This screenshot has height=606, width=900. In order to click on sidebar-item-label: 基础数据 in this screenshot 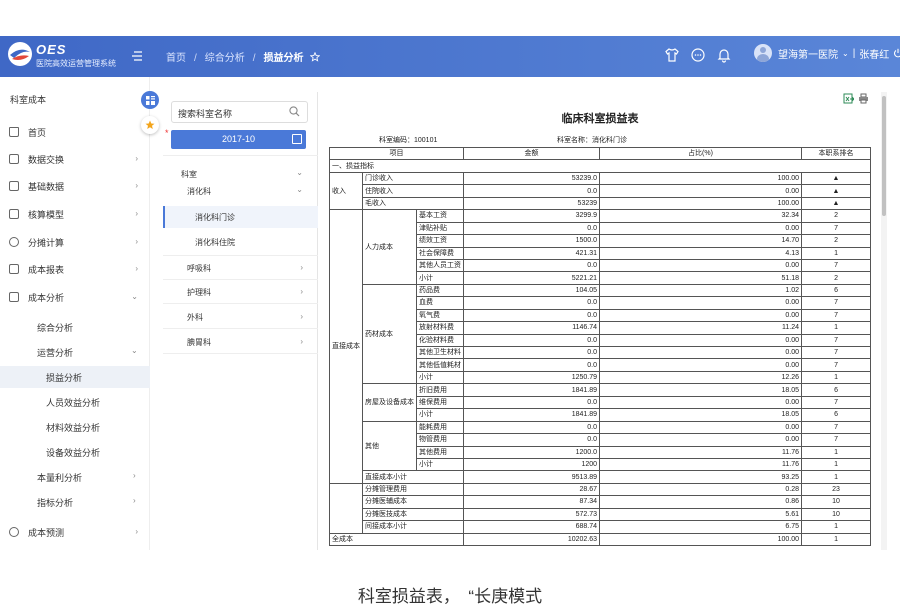, I will do `click(46, 186)`.